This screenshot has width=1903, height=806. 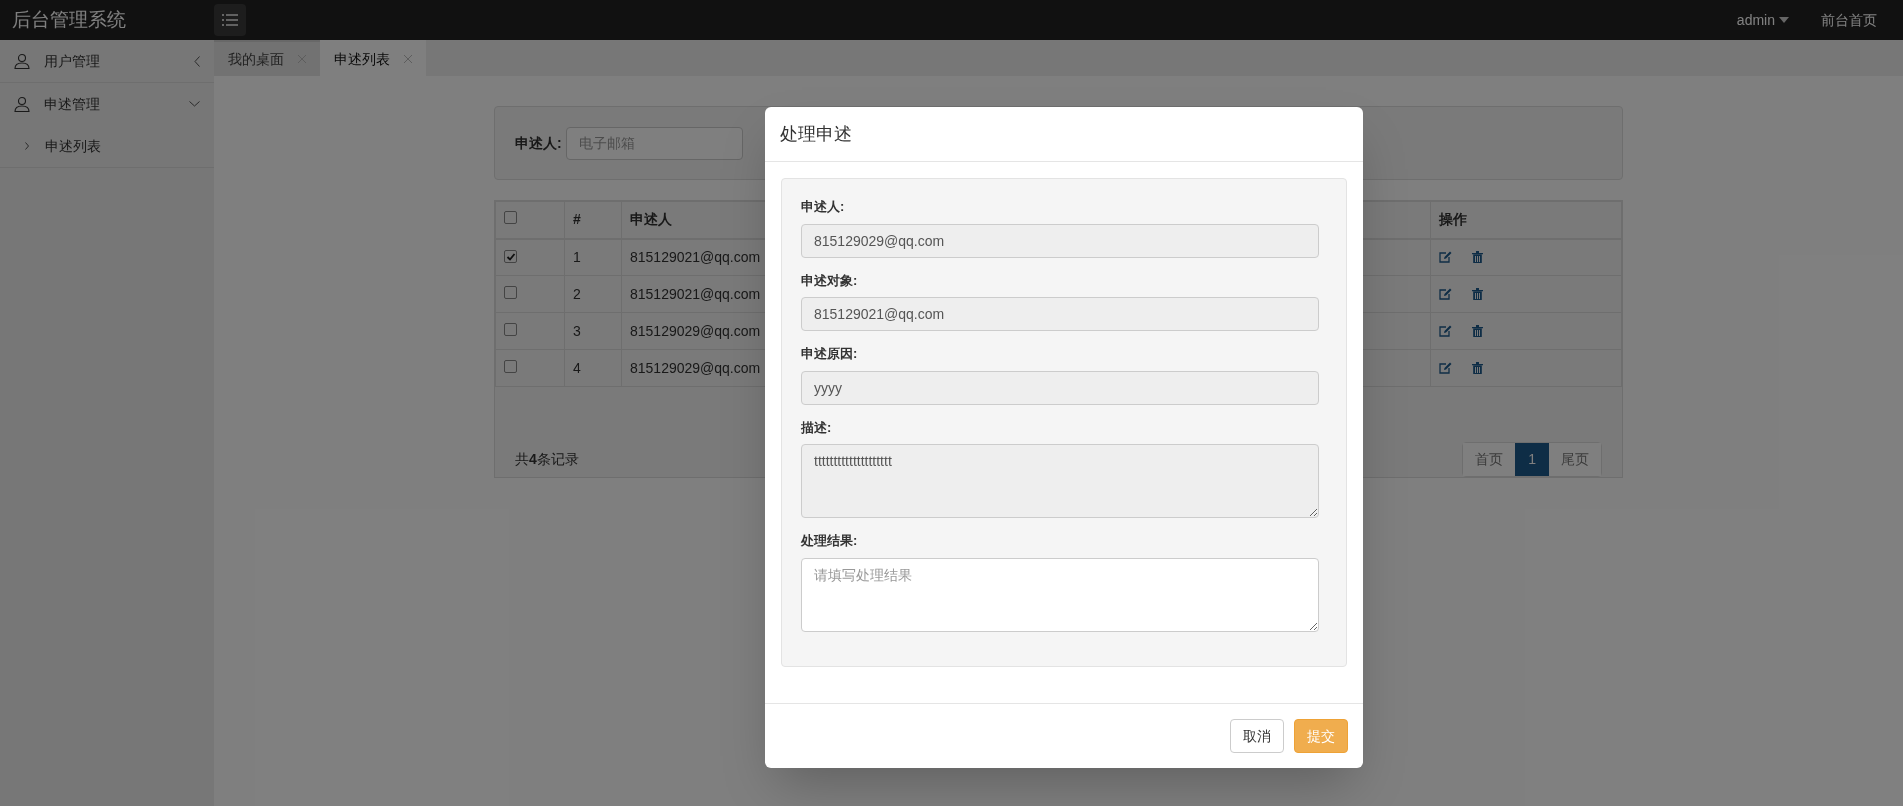 I want to click on menu-icon, so click(x=230, y=20).